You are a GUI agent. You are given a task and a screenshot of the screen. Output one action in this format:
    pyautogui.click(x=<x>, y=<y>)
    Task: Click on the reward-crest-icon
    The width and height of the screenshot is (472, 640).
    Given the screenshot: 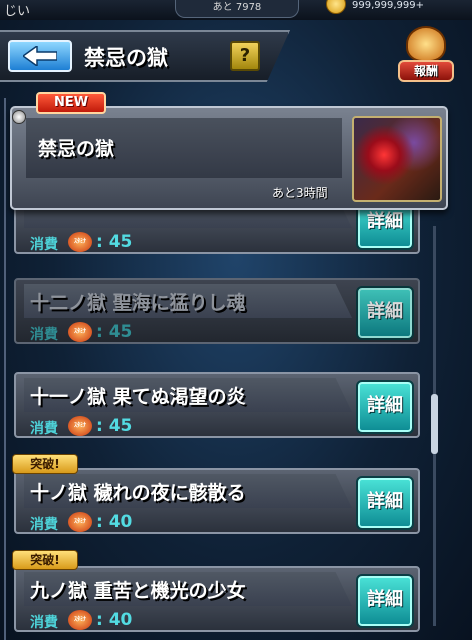 What is the action you would take?
    pyautogui.click(x=426, y=44)
    